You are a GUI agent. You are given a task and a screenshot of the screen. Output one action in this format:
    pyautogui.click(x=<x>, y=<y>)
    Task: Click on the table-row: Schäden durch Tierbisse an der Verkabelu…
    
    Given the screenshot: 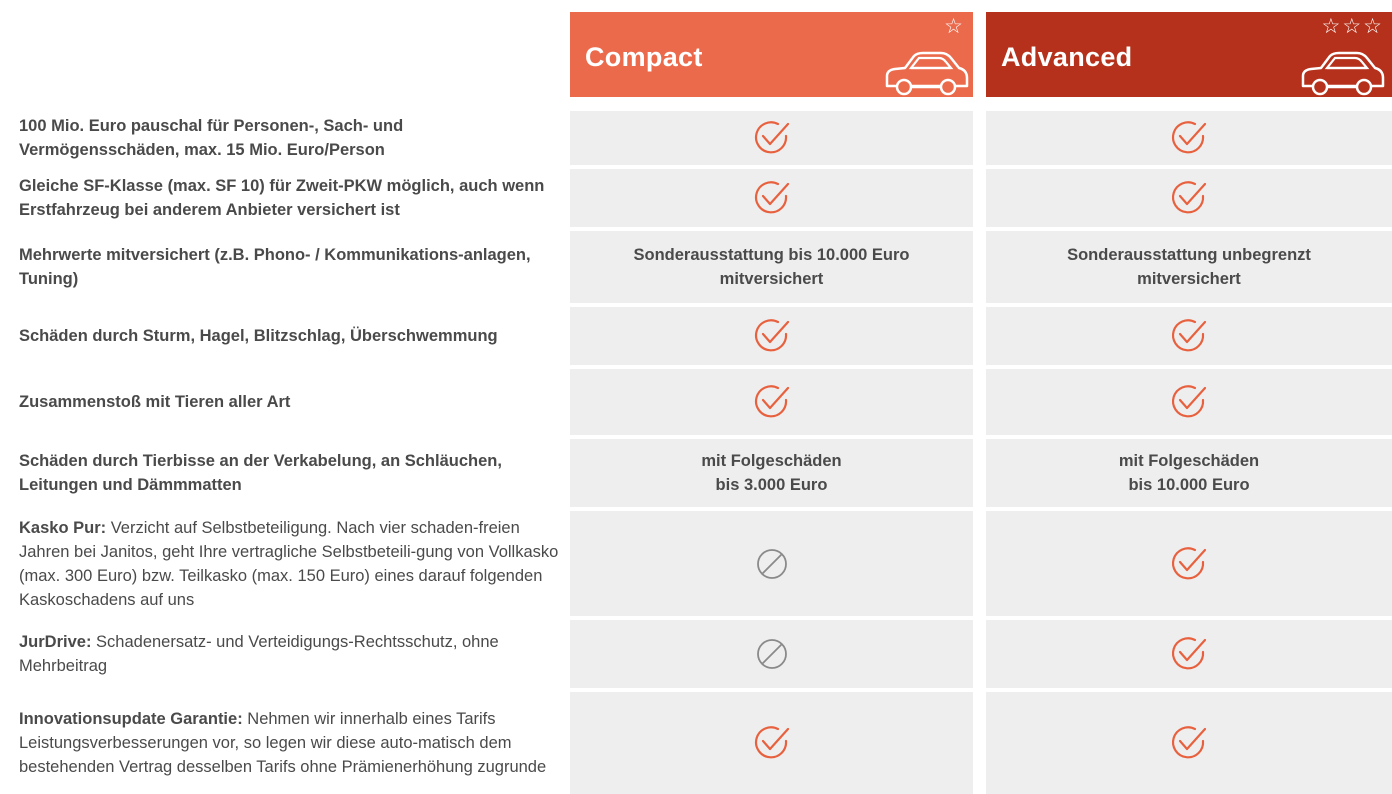 What is the action you would take?
    pyautogui.click(x=696, y=473)
    